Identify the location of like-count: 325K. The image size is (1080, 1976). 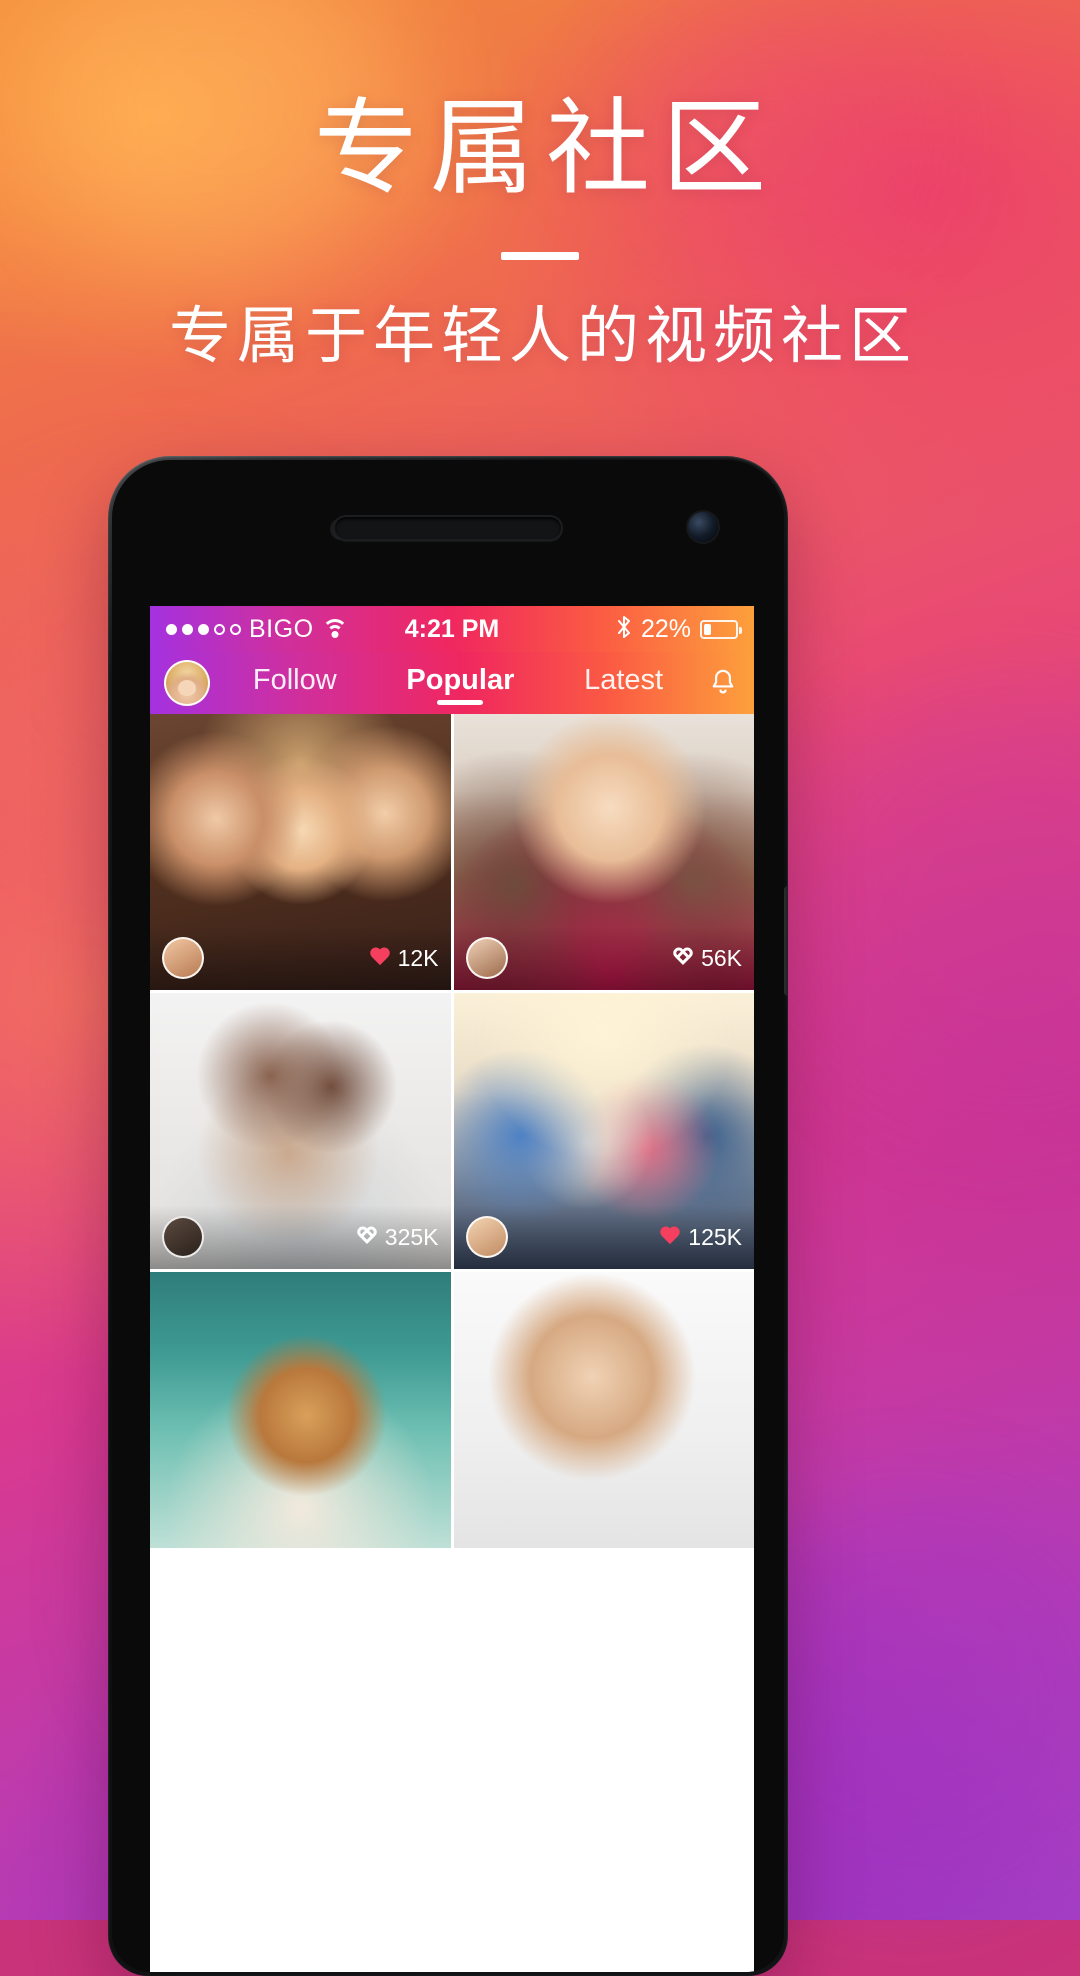
(397, 1237).